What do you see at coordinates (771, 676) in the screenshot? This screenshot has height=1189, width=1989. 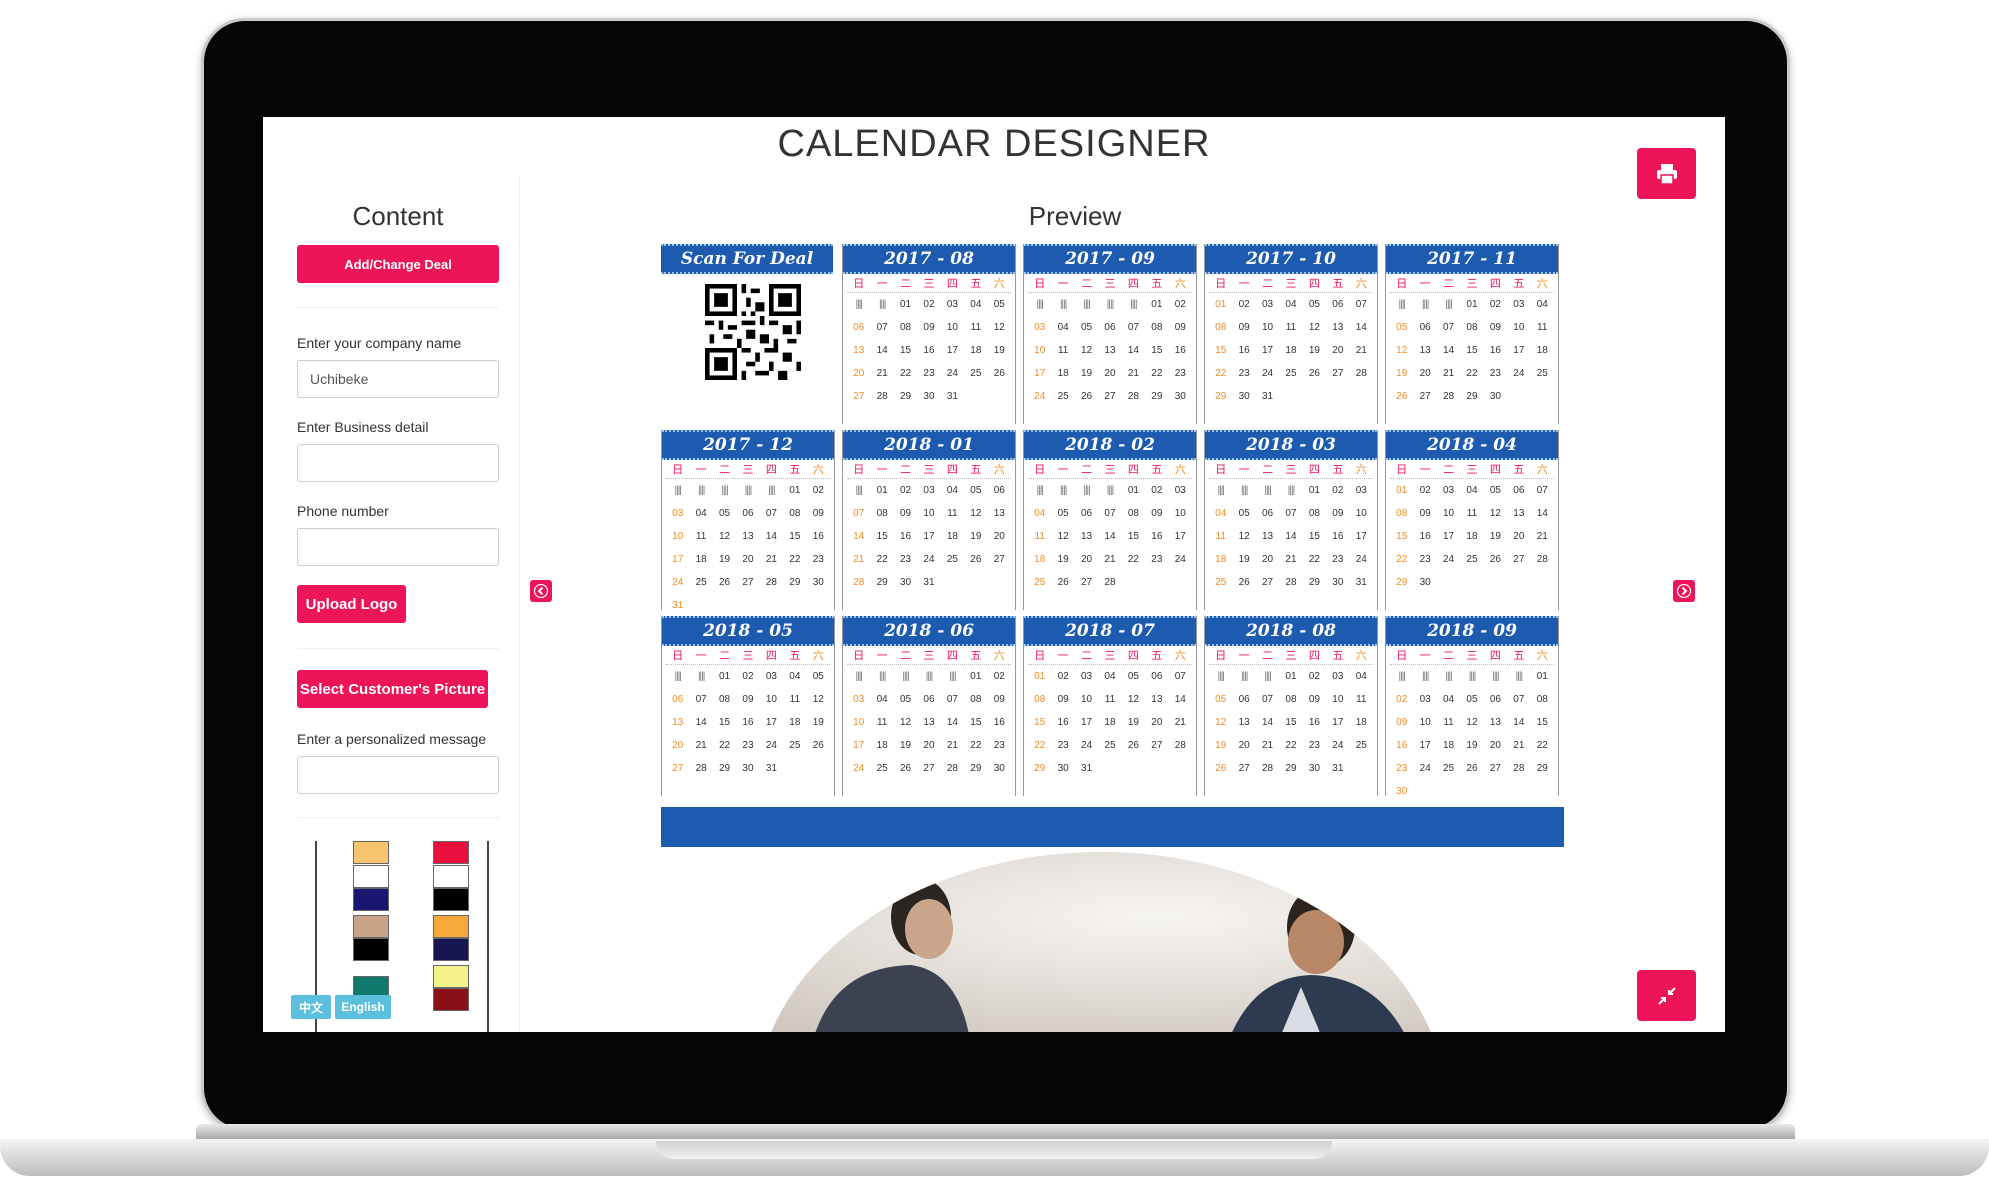 I see `calendar-day: 03` at bounding box center [771, 676].